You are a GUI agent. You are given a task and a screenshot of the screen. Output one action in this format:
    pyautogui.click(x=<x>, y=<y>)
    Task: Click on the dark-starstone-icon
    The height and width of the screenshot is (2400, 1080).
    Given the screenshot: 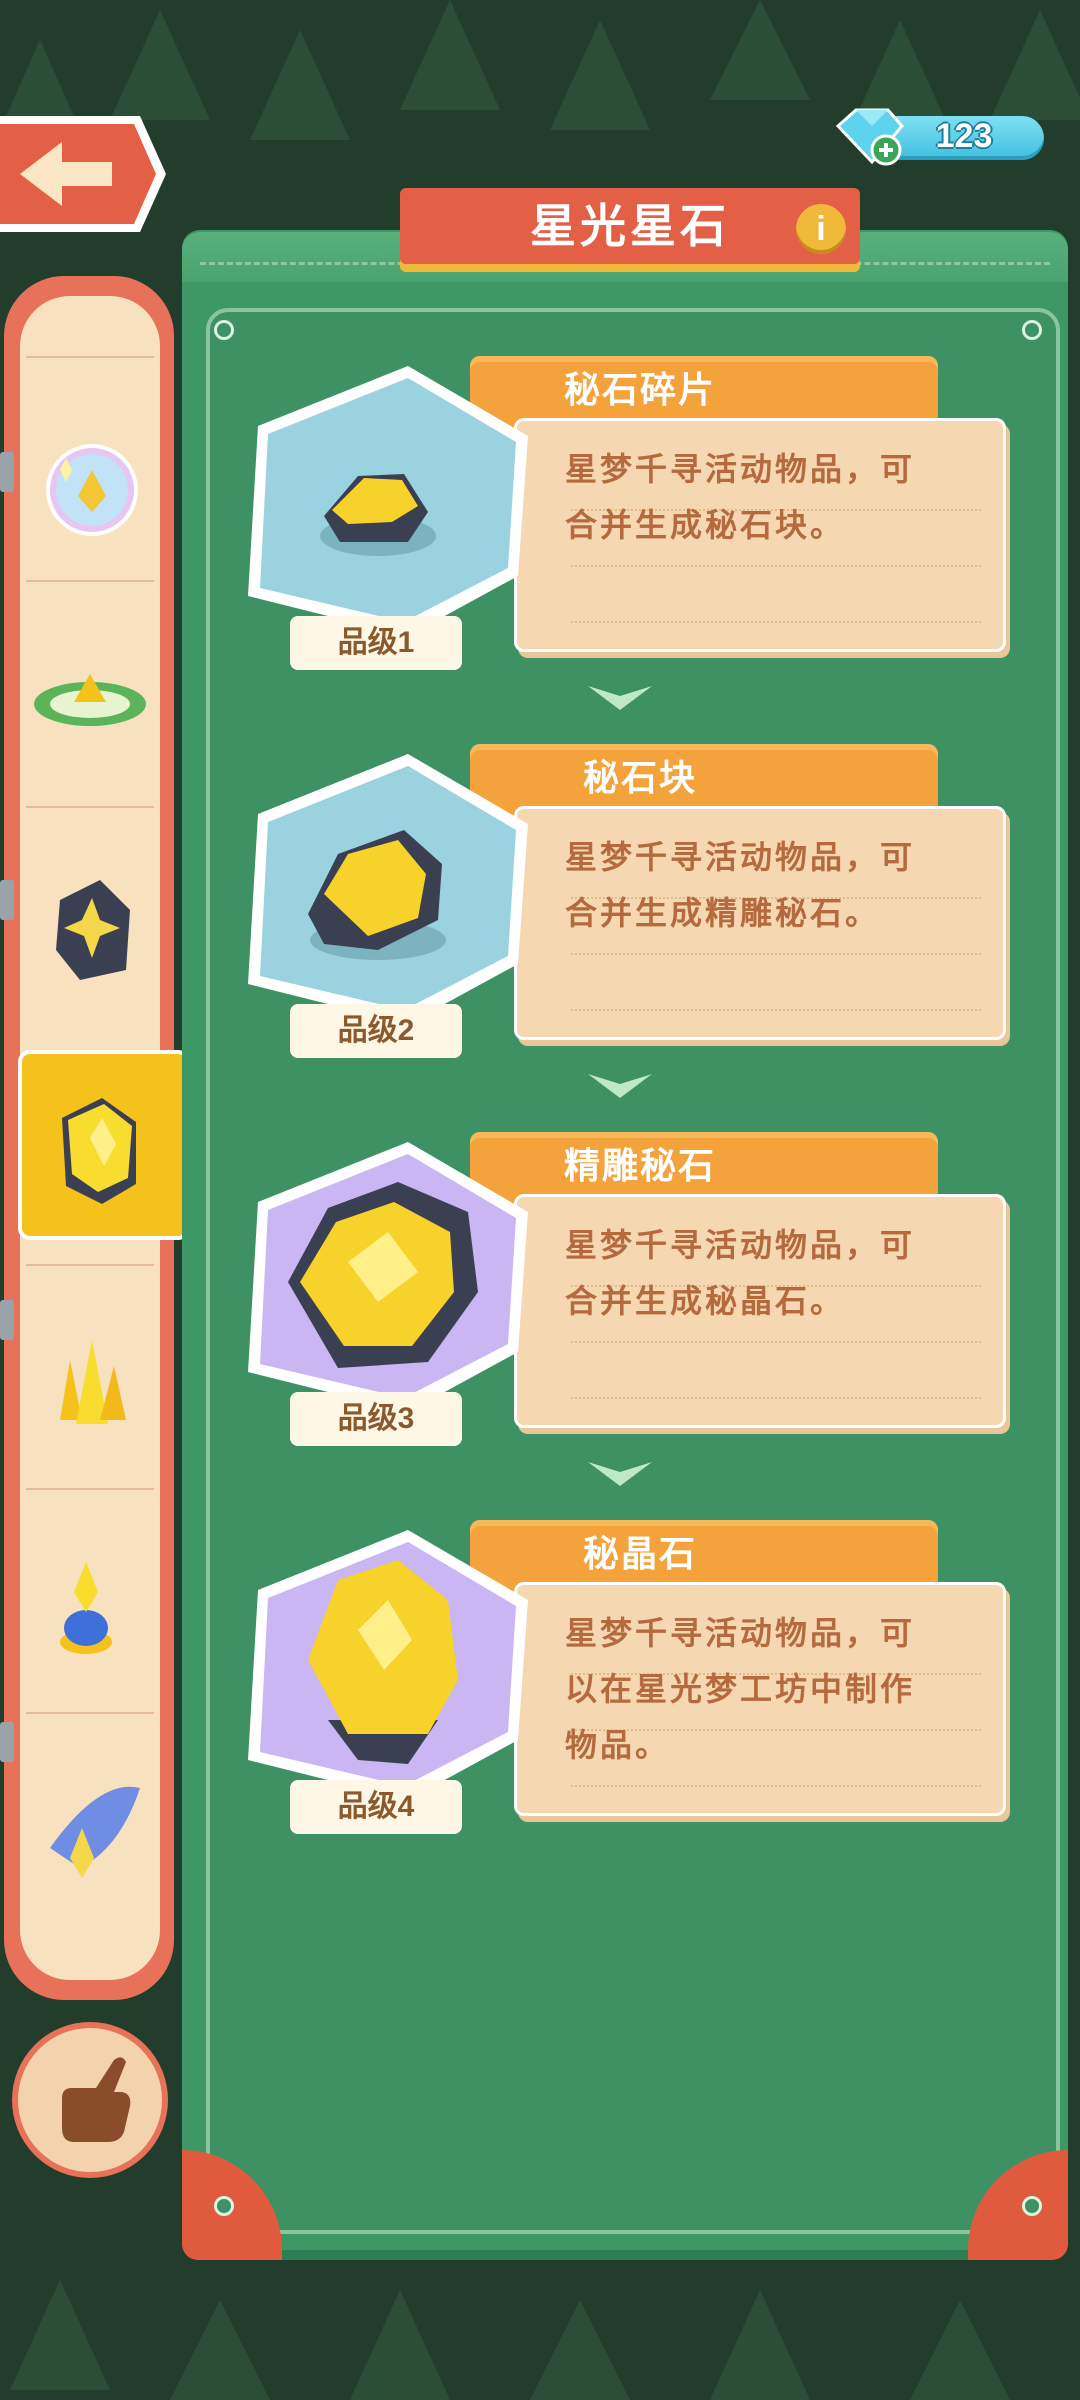 What is the action you would take?
    pyautogui.click(x=93, y=930)
    